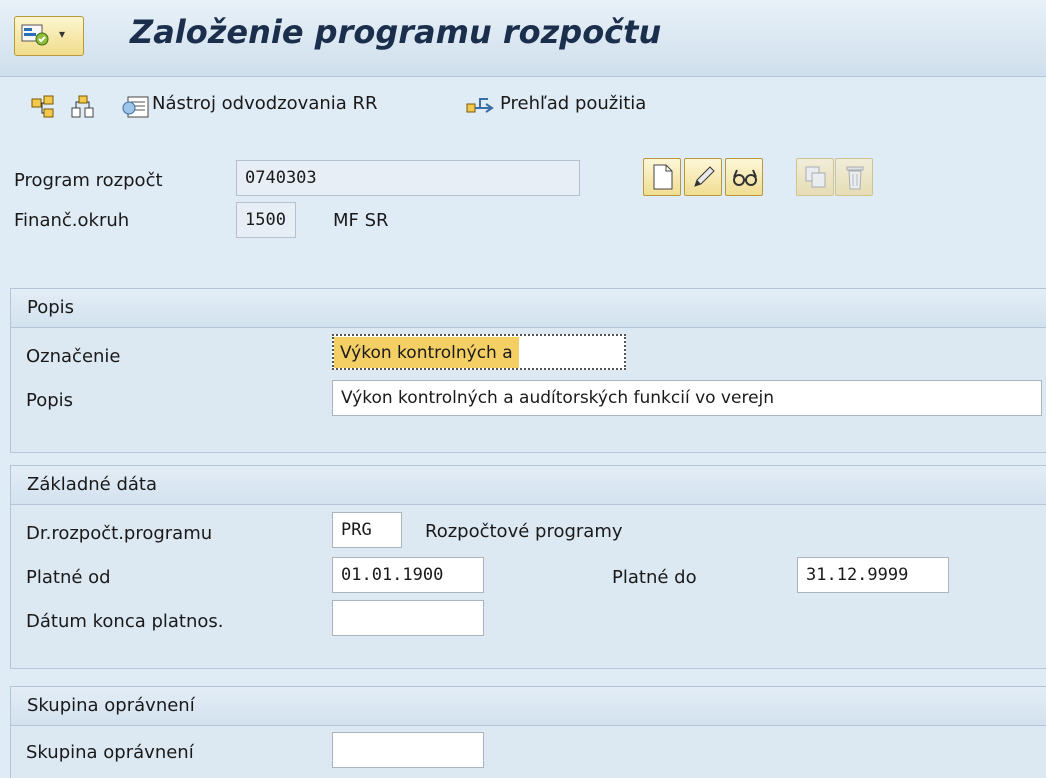 The width and height of the screenshot is (1046, 778). I want to click on popis-label: Popis, so click(50, 400).